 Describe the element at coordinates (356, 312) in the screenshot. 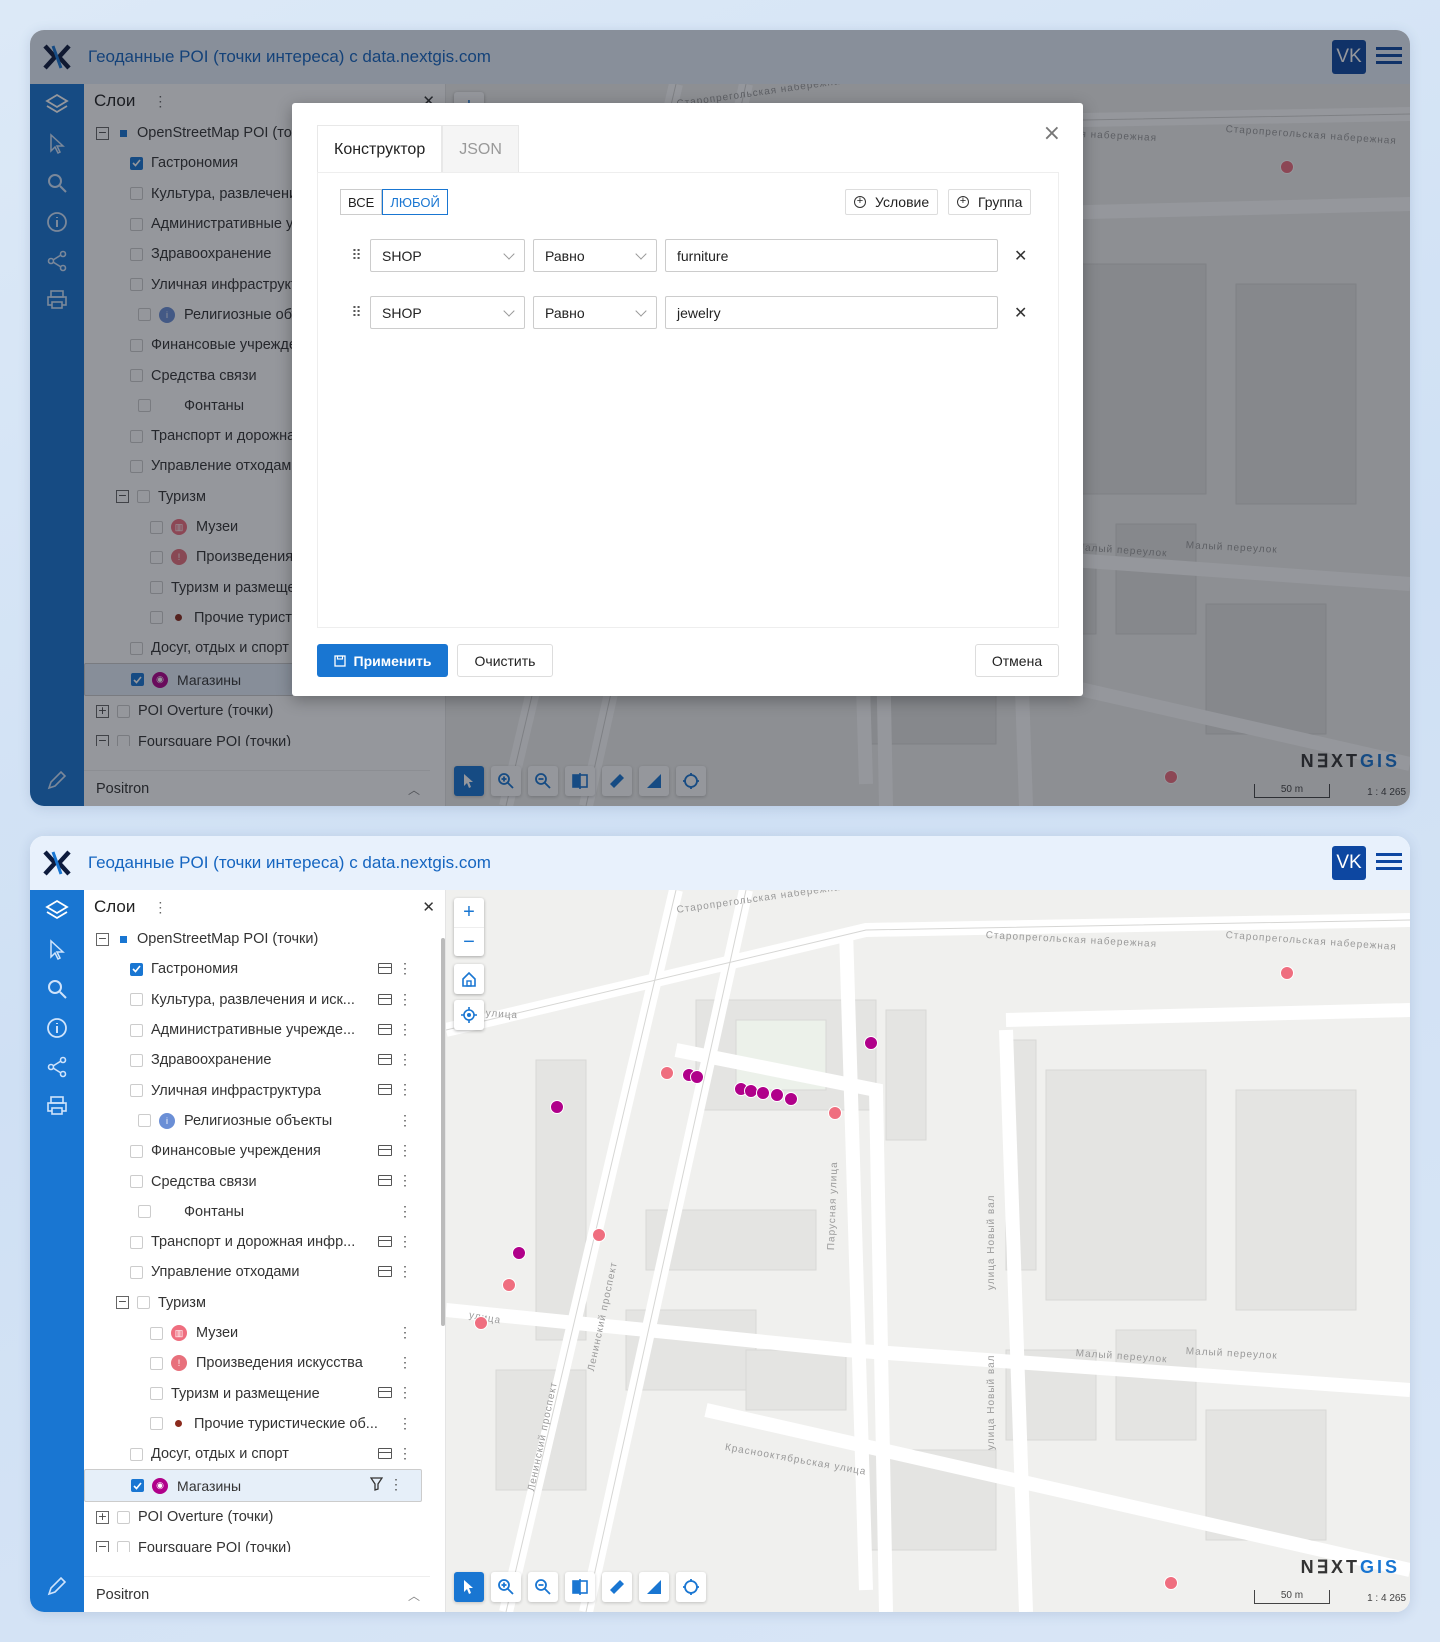

I see `drag-handle-icon: ⠿` at that location.